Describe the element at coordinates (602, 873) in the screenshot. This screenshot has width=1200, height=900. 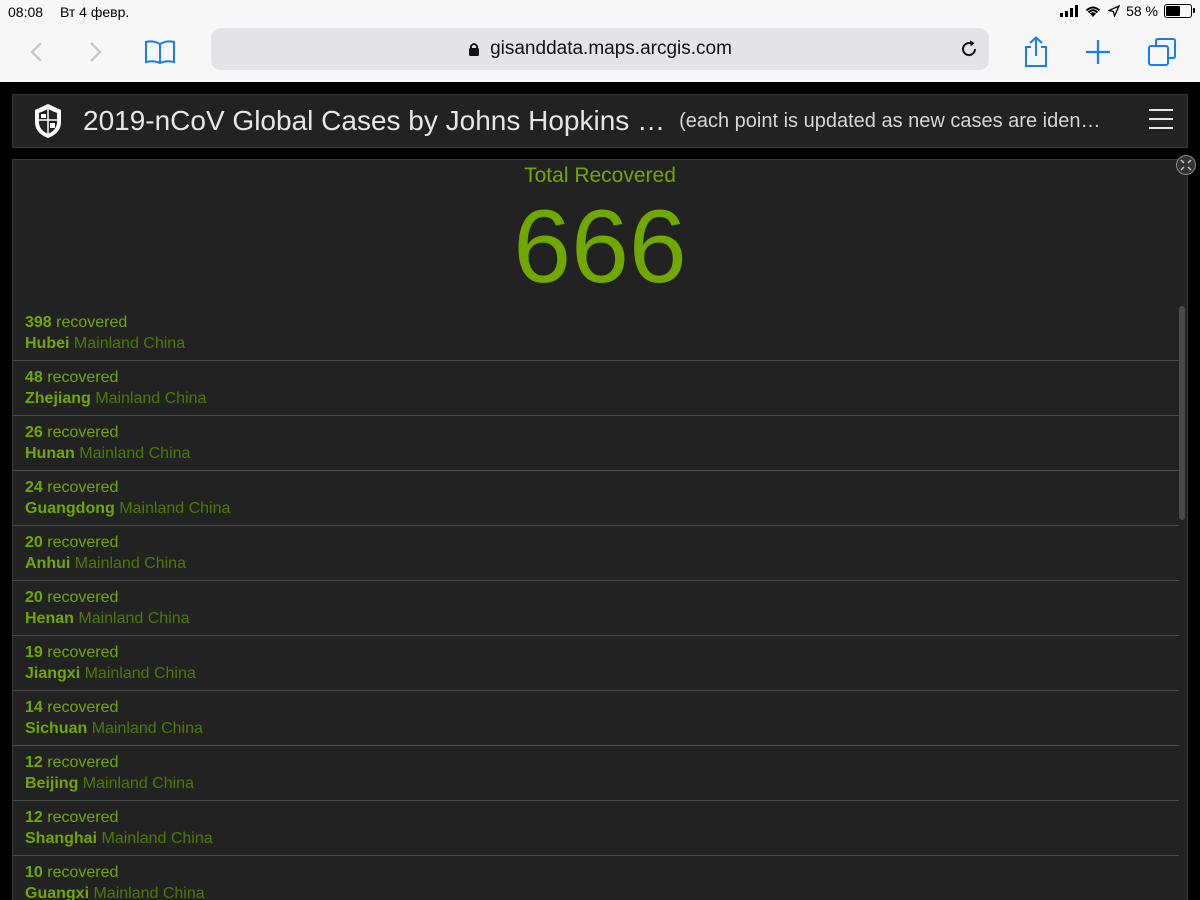
I see `recovered-line: 10 recovered` at that location.